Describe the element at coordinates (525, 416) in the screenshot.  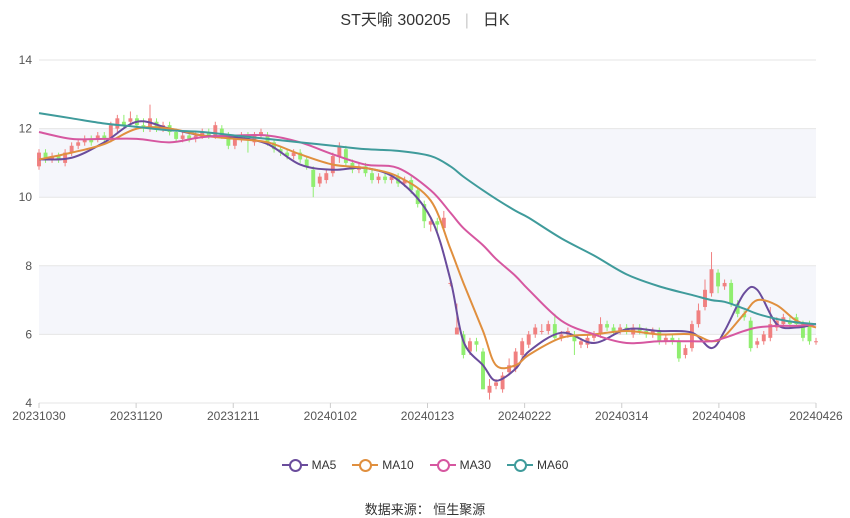
I see `x-tick-label: 20240222` at that location.